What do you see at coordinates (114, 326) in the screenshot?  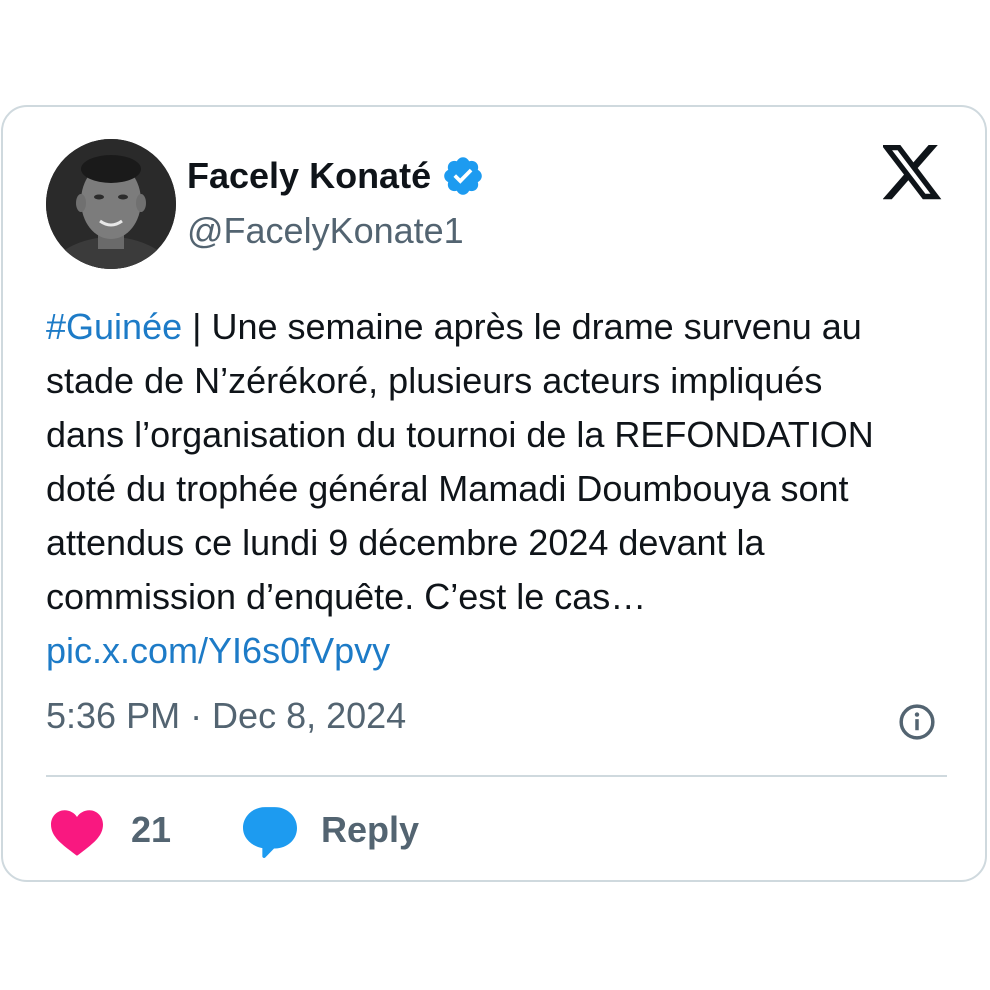 I see `hashtag-link: #Guinée` at bounding box center [114, 326].